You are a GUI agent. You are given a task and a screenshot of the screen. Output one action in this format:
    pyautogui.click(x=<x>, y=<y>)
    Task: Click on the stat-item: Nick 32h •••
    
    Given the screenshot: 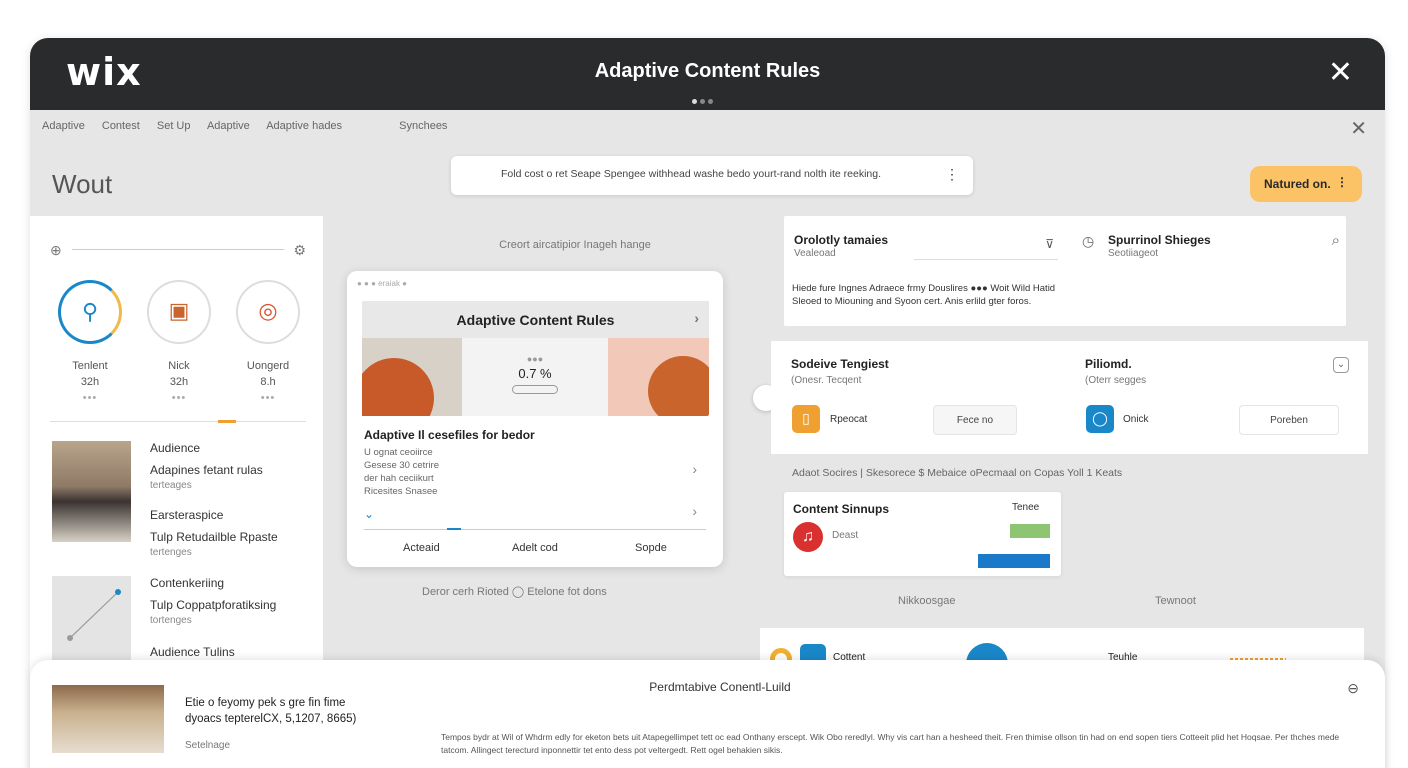 What is the action you would take?
    pyautogui.click(x=179, y=382)
    